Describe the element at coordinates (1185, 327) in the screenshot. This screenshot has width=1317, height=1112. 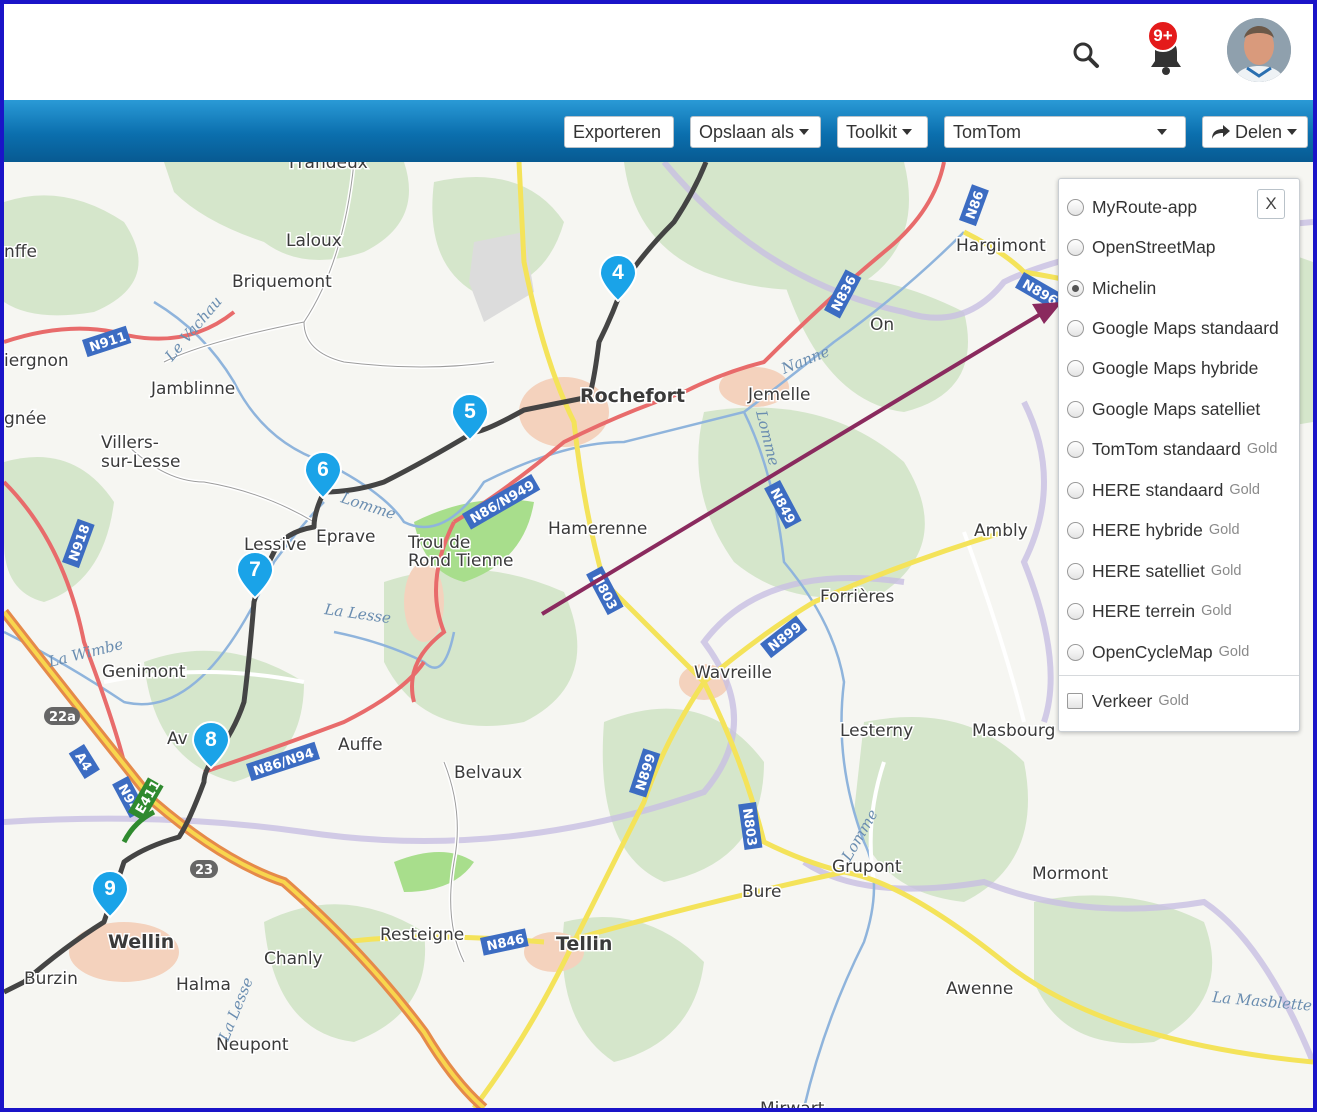
I see `layer-option-label: Google Maps standaard` at that location.